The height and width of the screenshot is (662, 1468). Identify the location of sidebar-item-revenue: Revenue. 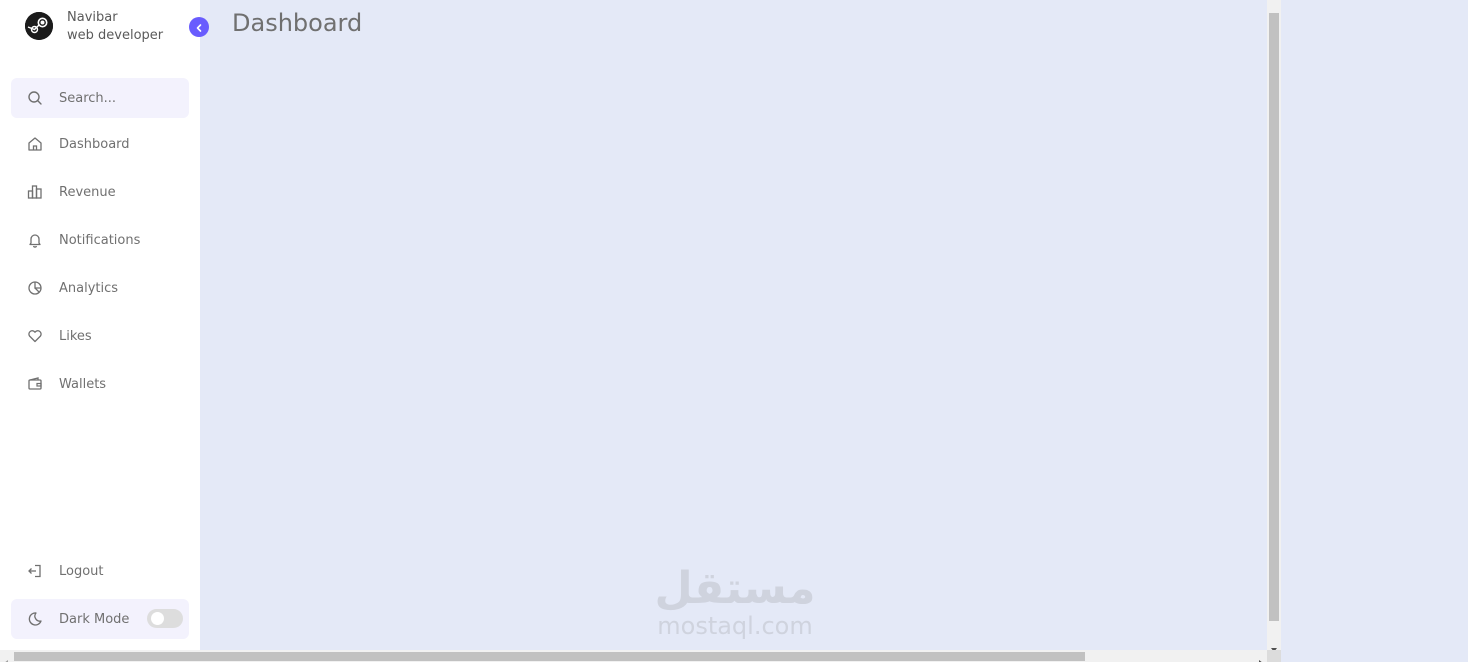
(100, 192).